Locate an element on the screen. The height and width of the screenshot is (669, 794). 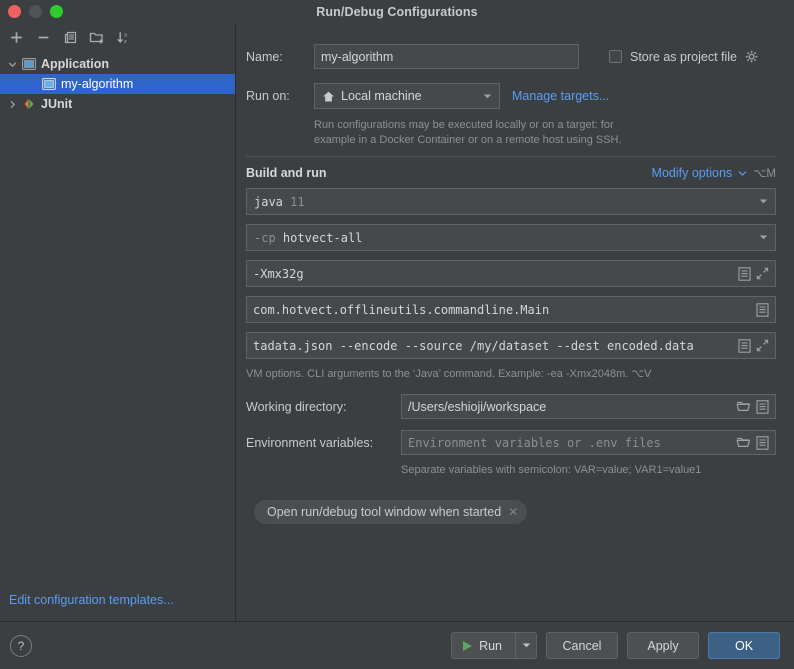
ok-button: OK is located at coordinates (744, 645).